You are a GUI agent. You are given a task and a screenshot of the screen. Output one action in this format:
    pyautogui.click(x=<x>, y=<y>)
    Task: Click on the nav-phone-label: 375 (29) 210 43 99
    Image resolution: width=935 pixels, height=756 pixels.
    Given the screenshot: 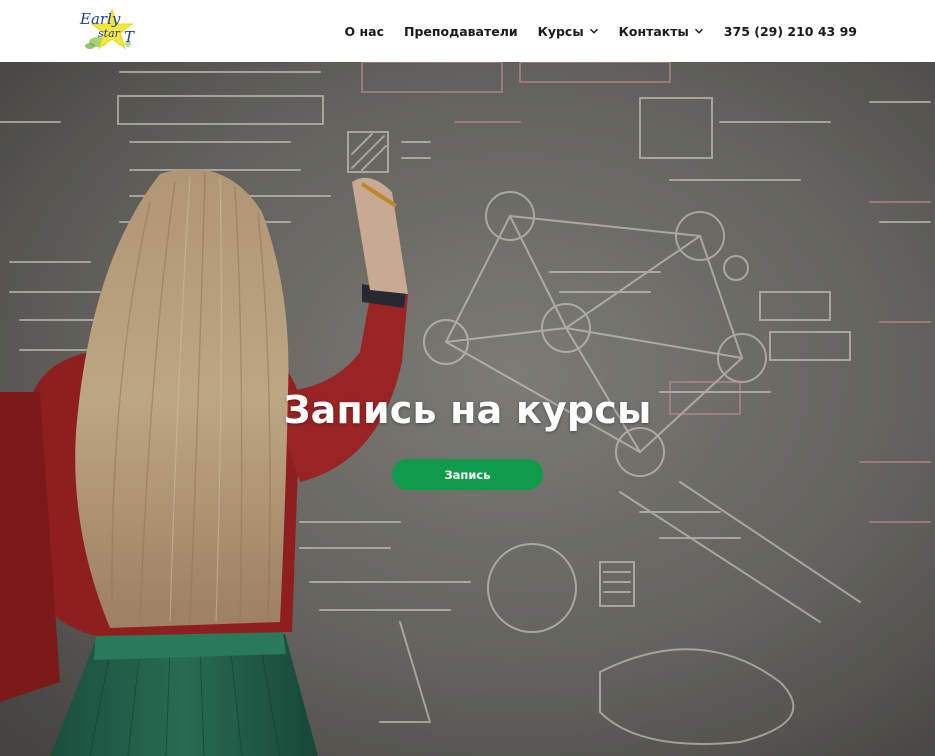 What is the action you would take?
    pyautogui.click(x=790, y=31)
    